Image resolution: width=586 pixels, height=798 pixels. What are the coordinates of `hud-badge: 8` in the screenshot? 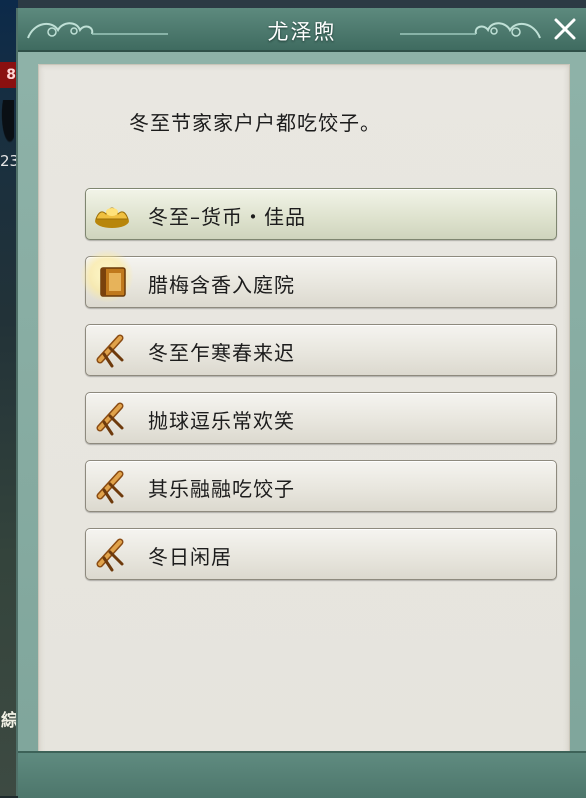 It's located at (8, 75).